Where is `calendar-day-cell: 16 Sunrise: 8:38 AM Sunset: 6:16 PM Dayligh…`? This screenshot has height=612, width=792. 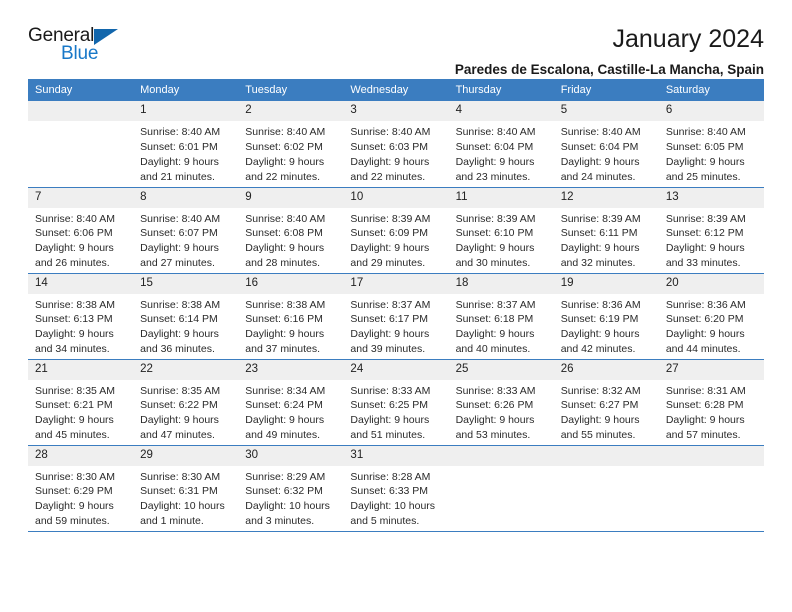
calendar-day-cell: 16 Sunrise: 8:38 AM Sunset: 6:16 PM Dayligh… is located at coordinates (291, 316).